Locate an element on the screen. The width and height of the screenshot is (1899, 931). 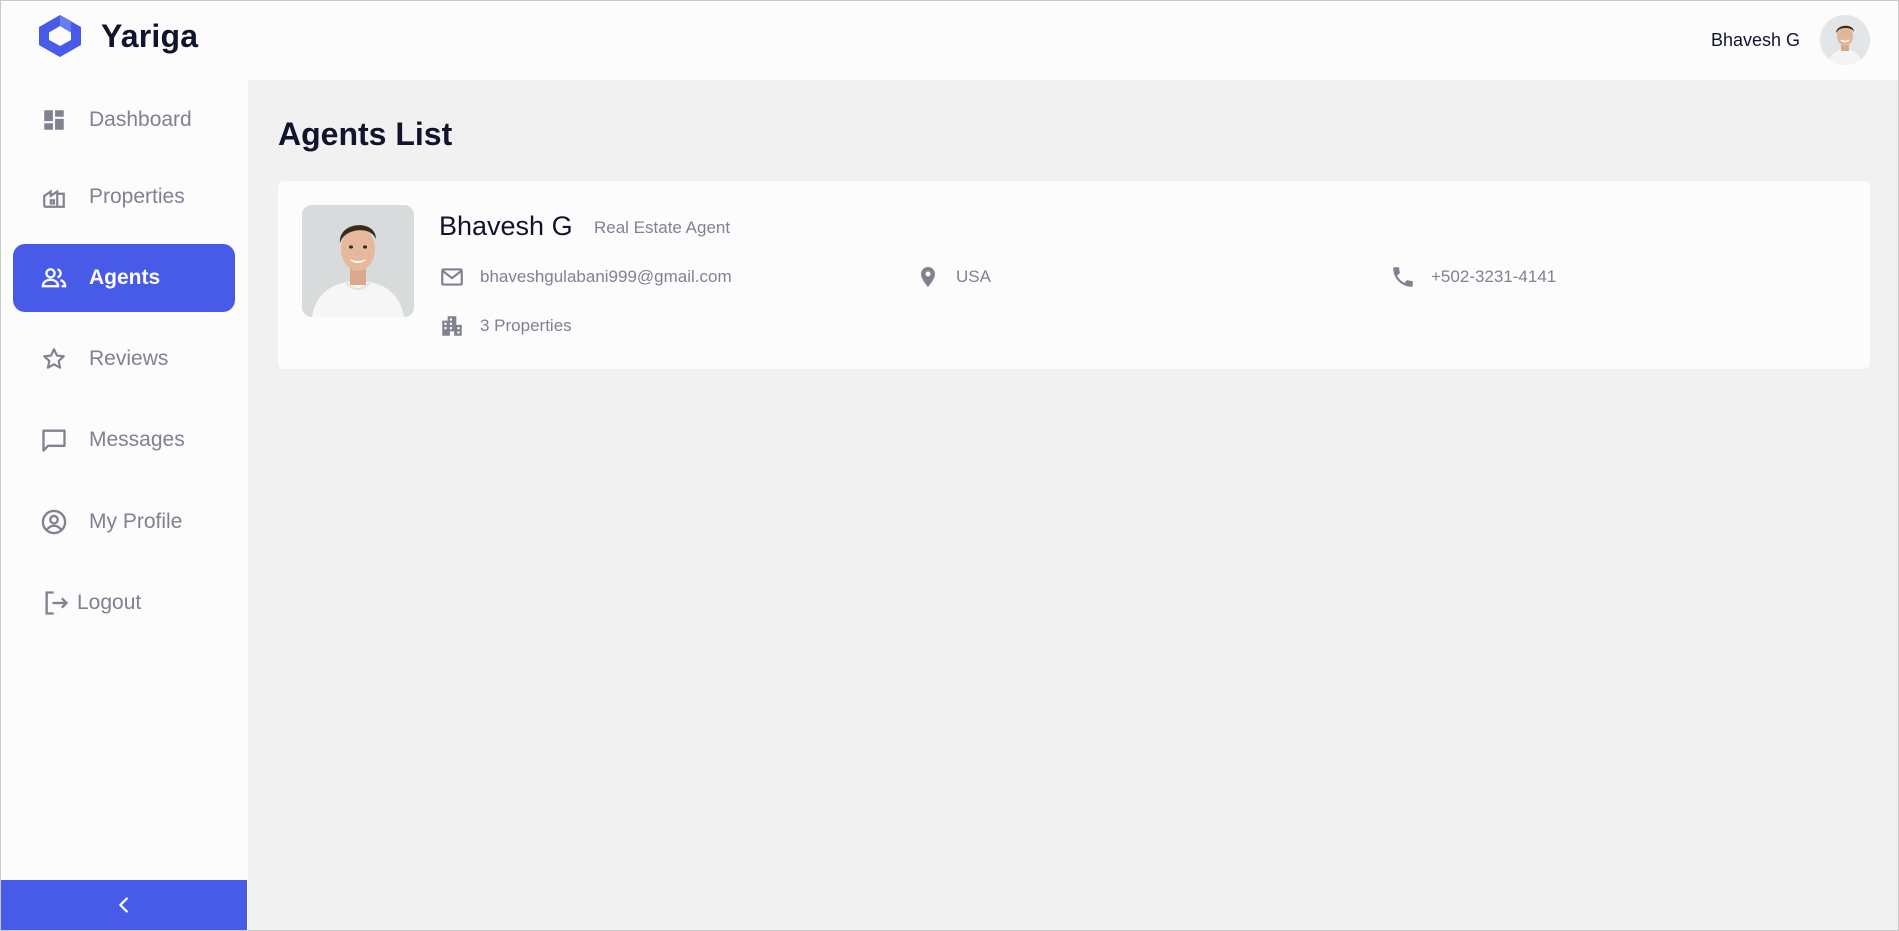
sidebar-item-my-profile: My Profile is located at coordinates (124, 522).